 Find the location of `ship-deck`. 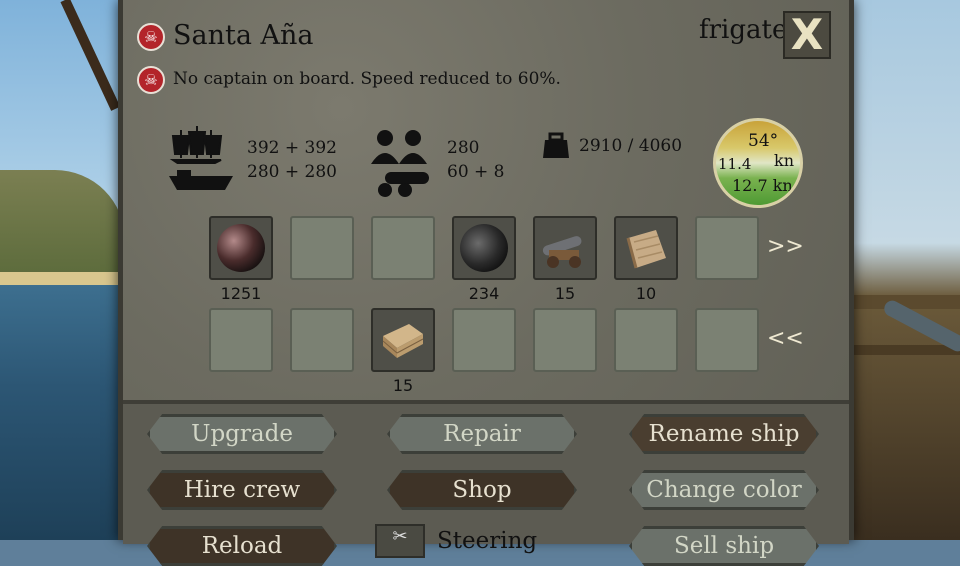

ship-deck is located at coordinates (901, 270).